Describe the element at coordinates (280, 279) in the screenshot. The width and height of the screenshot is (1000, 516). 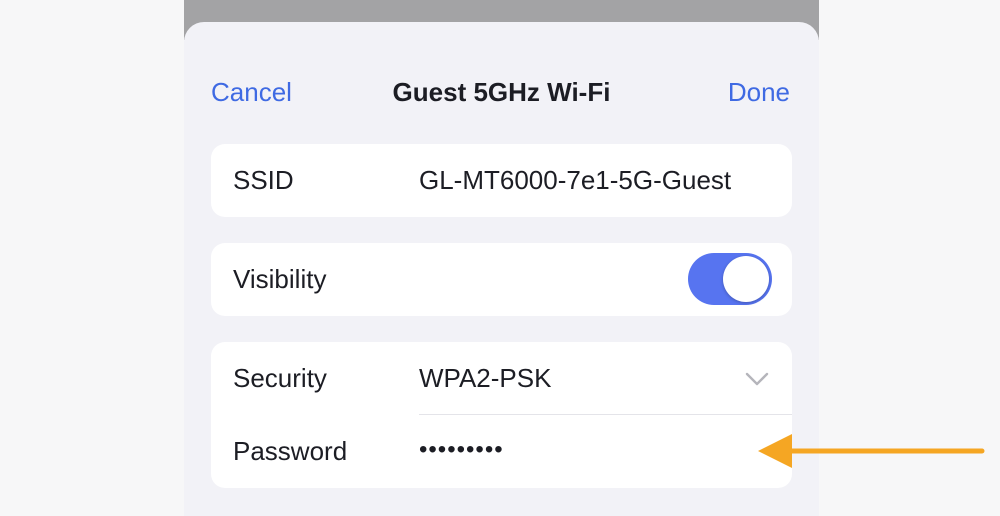
I see `visibility-label: Visibility` at that location.